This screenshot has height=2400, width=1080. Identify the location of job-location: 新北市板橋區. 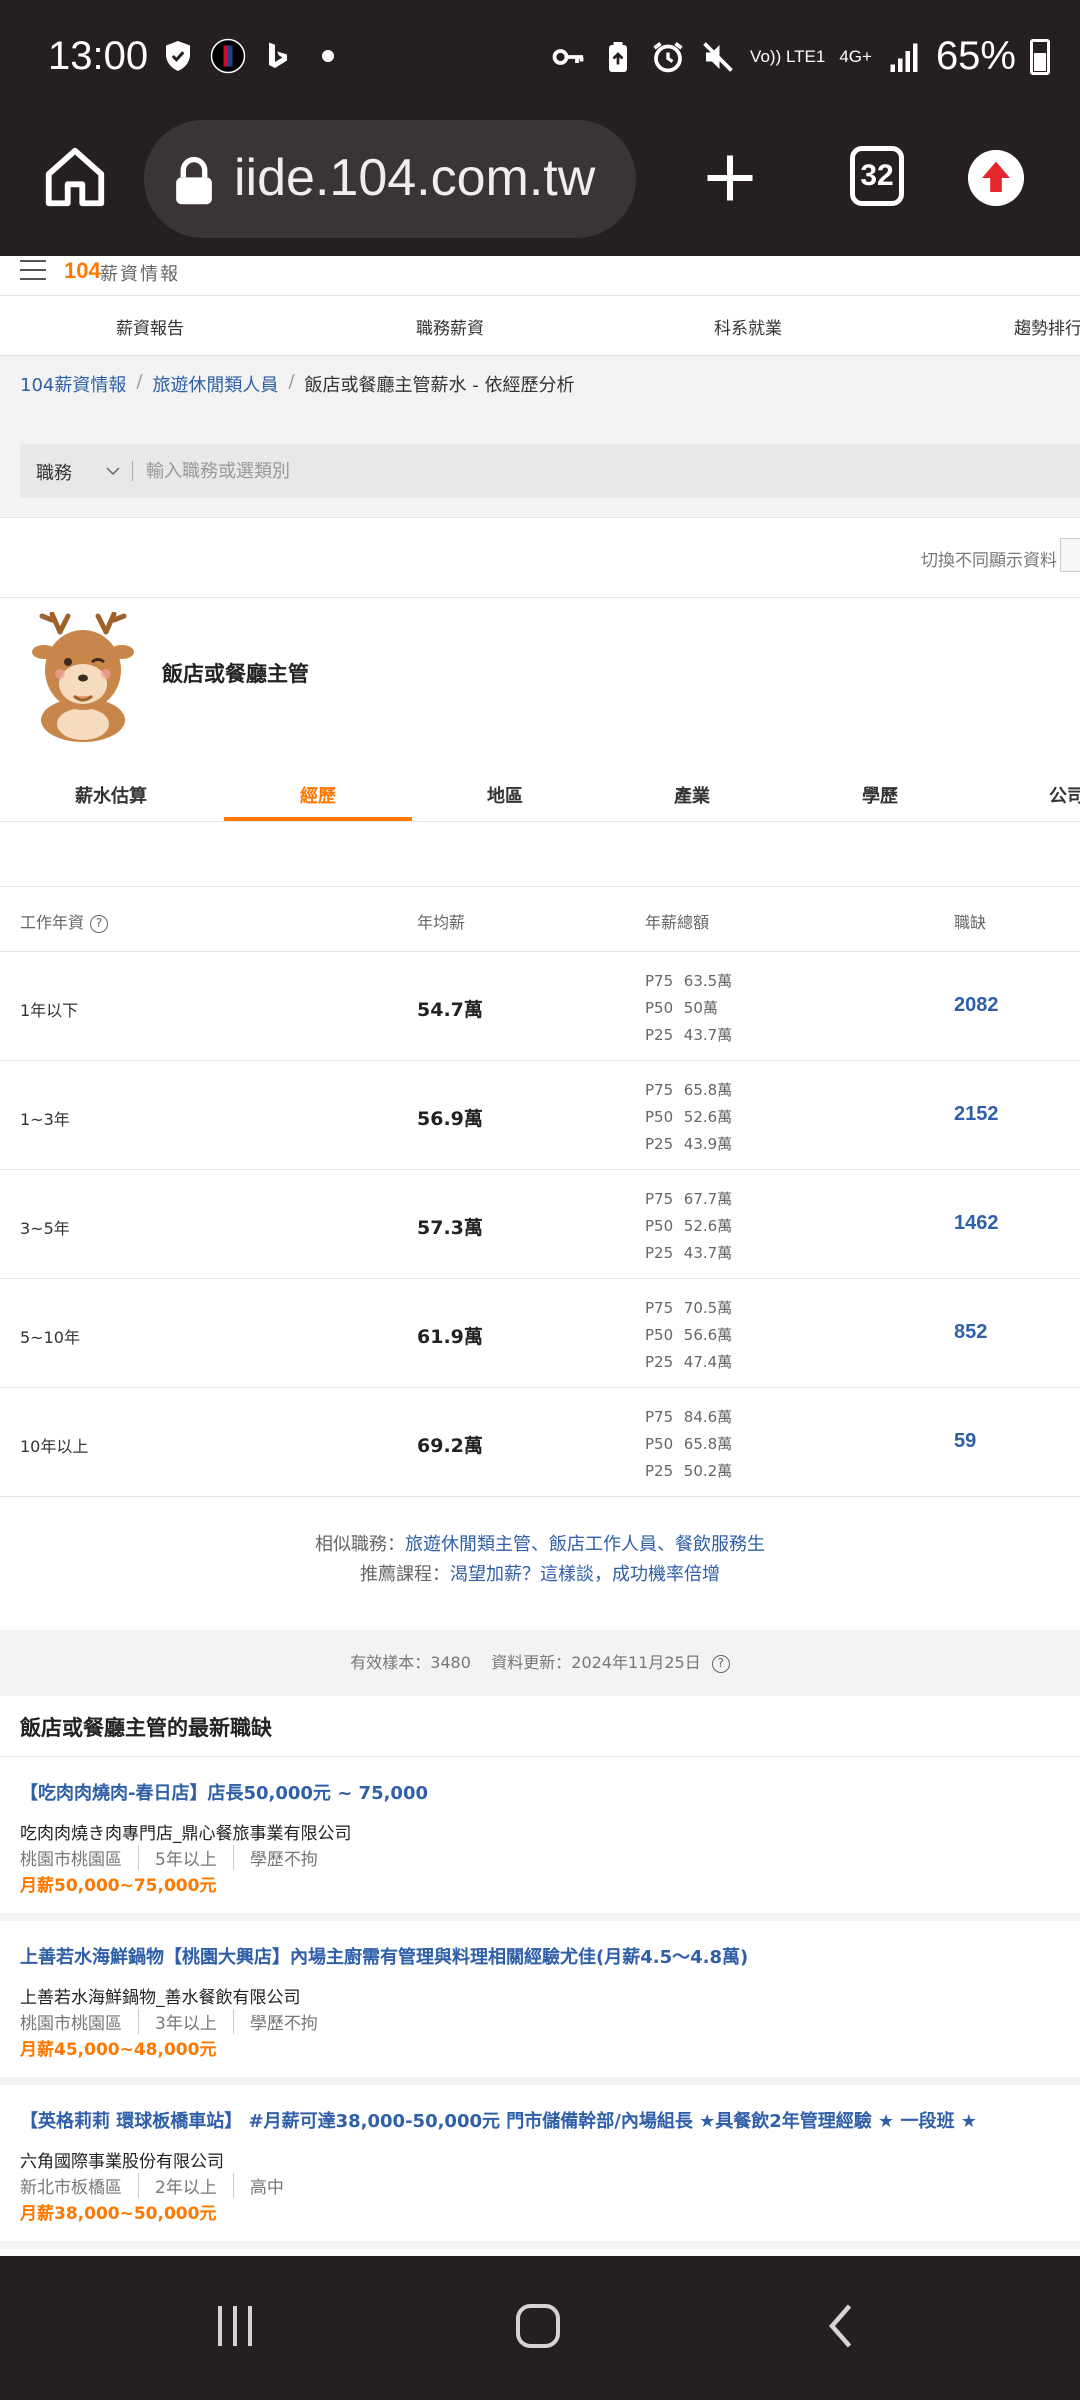
(71, 2188).